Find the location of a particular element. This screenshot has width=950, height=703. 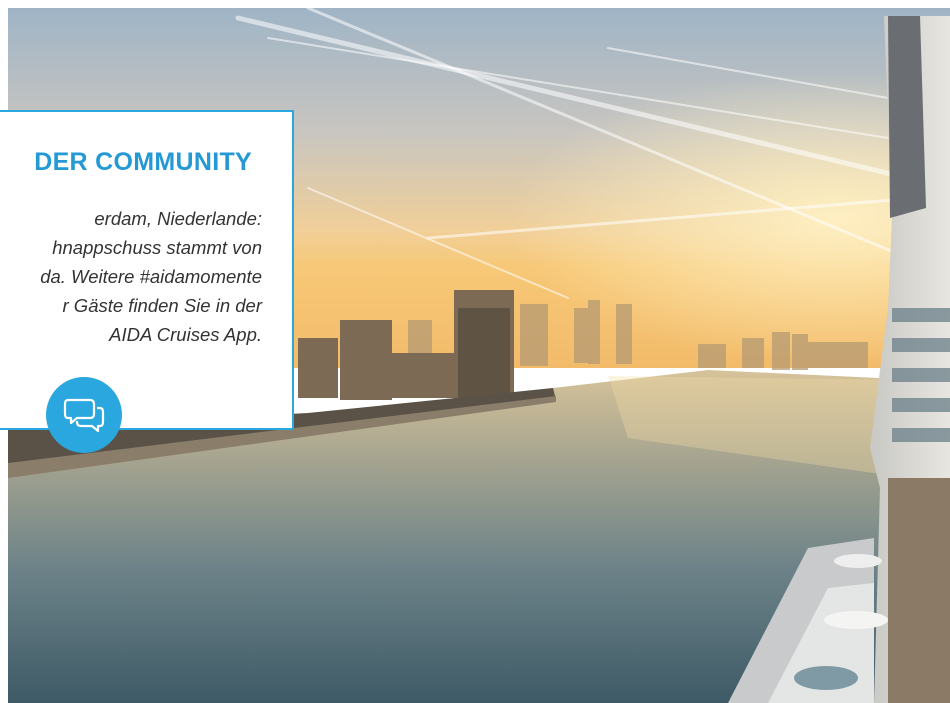

speech-bubbles-icon is located at coordinates (84, 415).